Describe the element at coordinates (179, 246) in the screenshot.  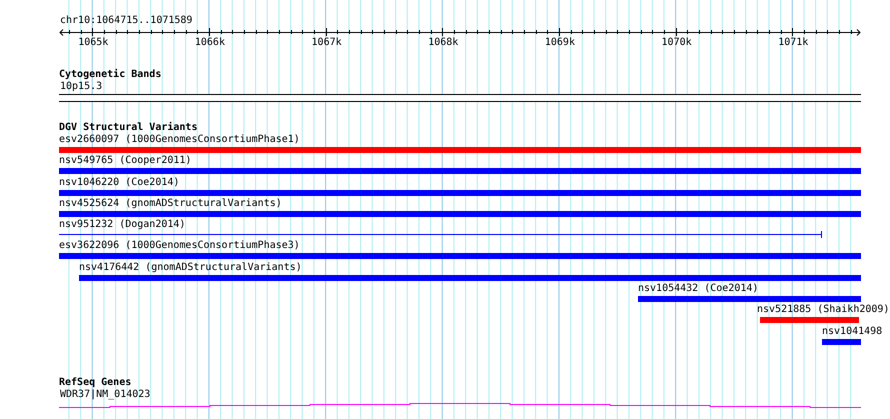
I see `variant-label: esv3622096 (1000GenomesConsortiumPhase3)` at that location.